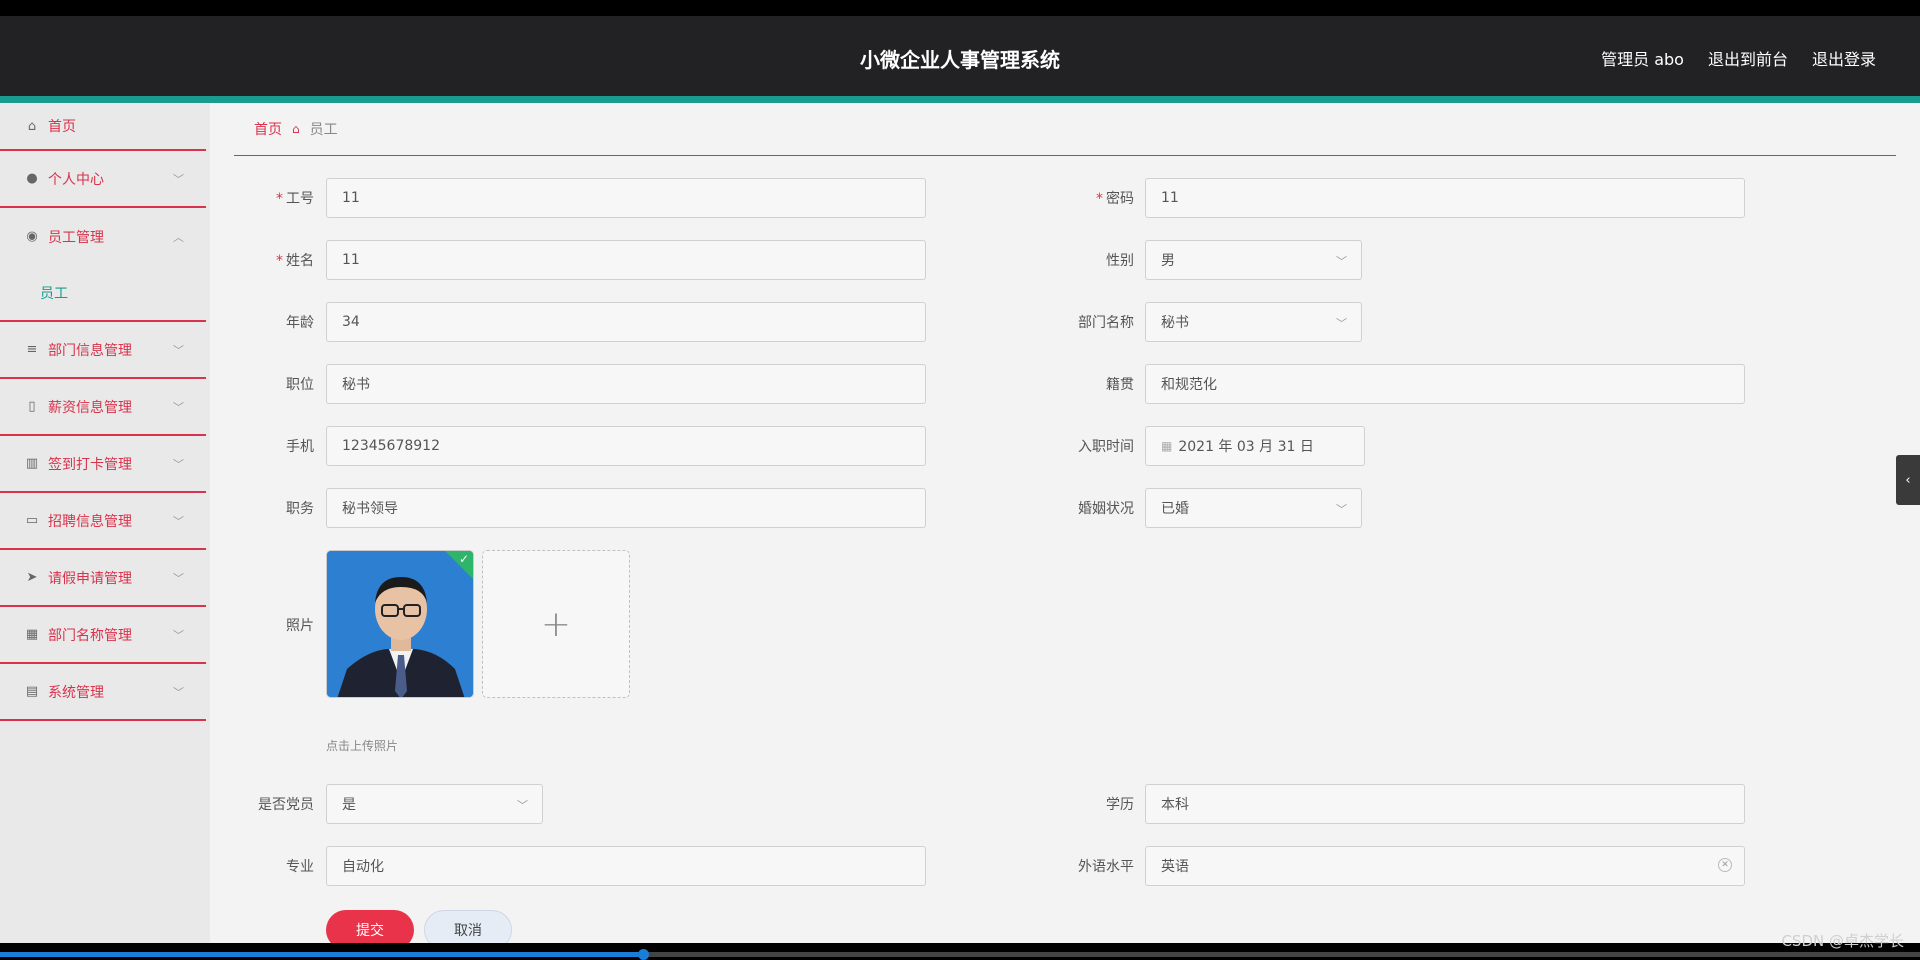 This screenshot has height=960, width=1920. What do you see at coordinates (103, 692) in the screenshot?
I see `sidebar-item-system: ▤ 系统管理 ﹀` at bounding box center [103, 692].